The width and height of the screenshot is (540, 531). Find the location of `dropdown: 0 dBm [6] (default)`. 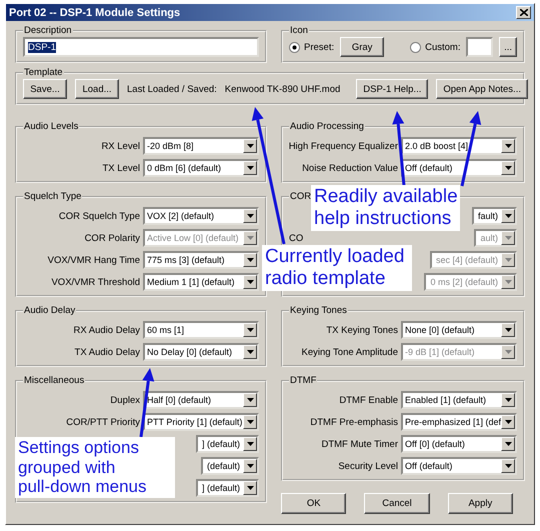

dropdown: 0 dBm [6] (default) is located at coordinates (201, 168).